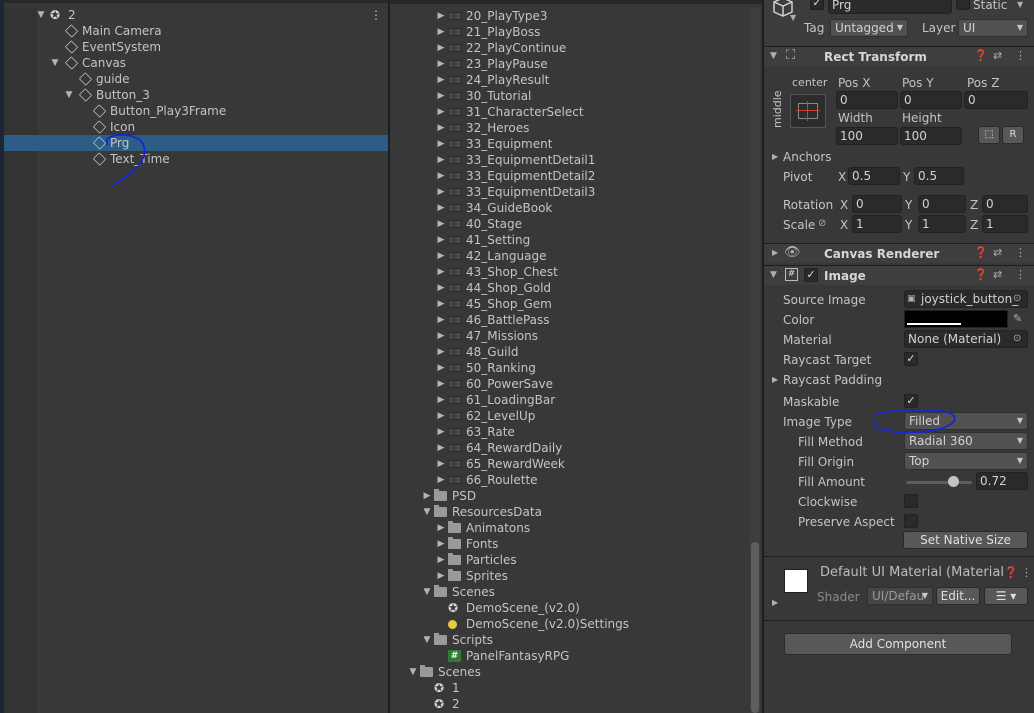 Image resolution: width=1034 pixels, height=713 pixels. What do you see at coordinates (588, 464) in the screenshot?
I see `project-item: ▶ 65_RewardWeek` at bounding box center [588, 464].